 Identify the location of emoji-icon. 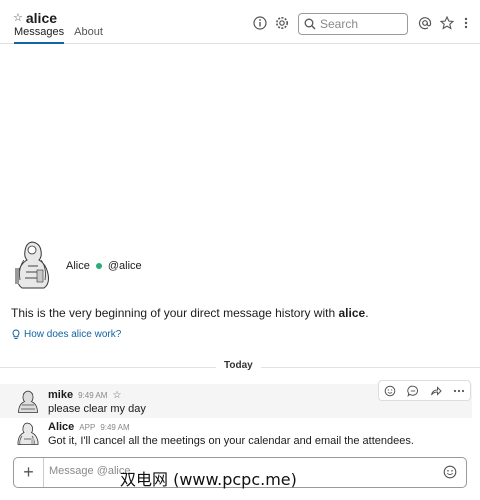
(450, 472).